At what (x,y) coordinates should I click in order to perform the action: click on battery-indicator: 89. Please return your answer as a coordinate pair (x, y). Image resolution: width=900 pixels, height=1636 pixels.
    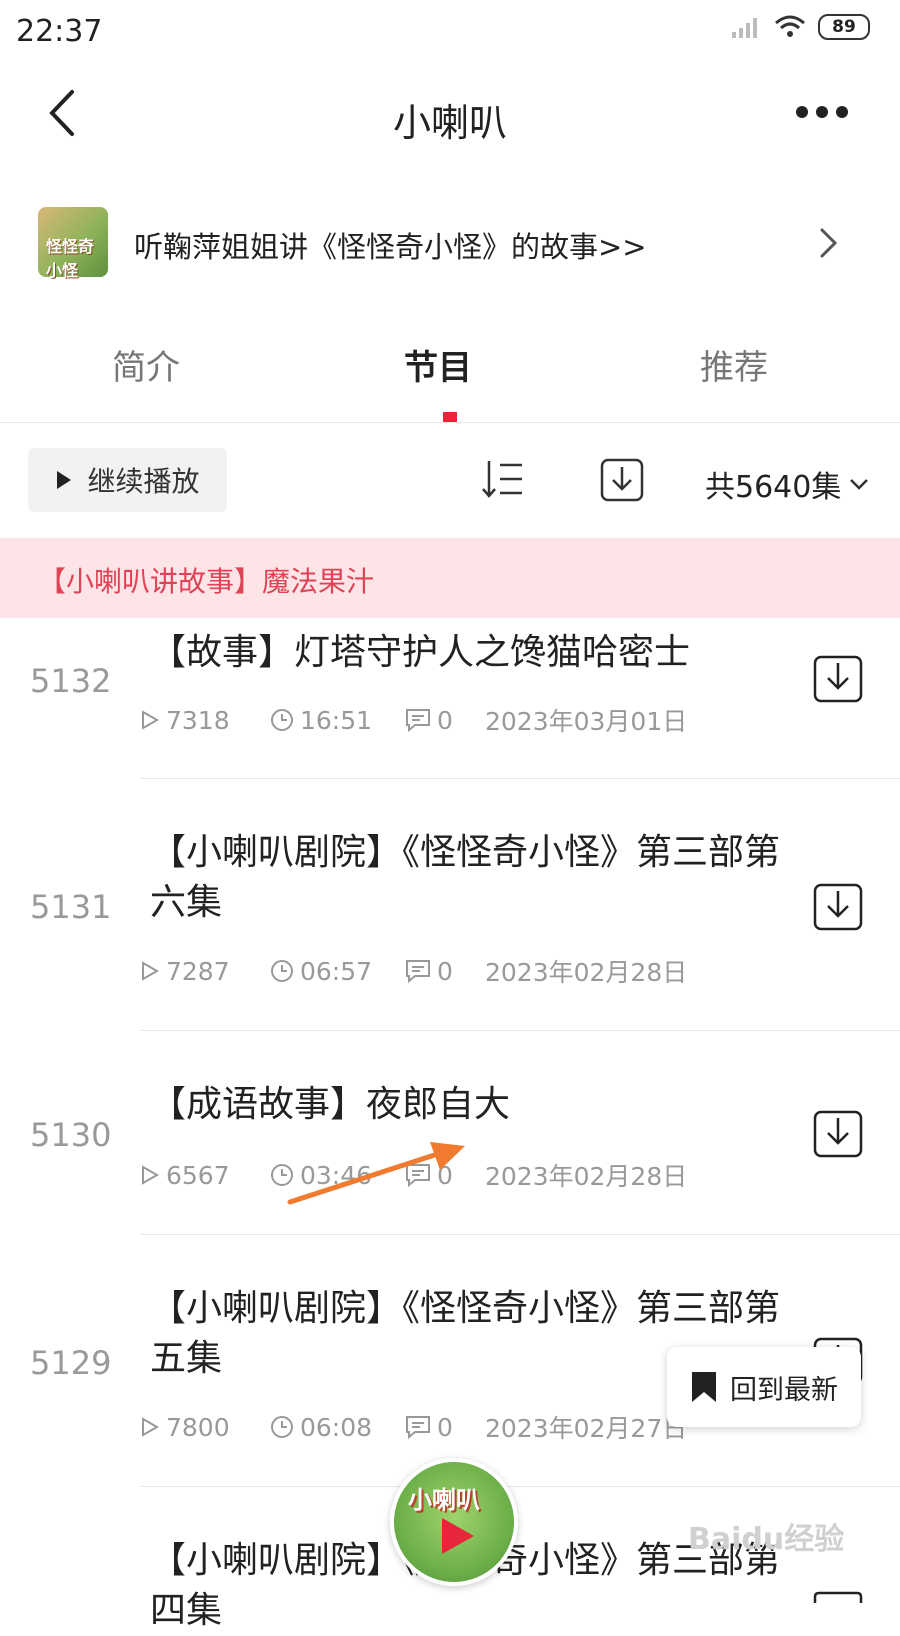
    Looking at the image, I should click on (844, 27).